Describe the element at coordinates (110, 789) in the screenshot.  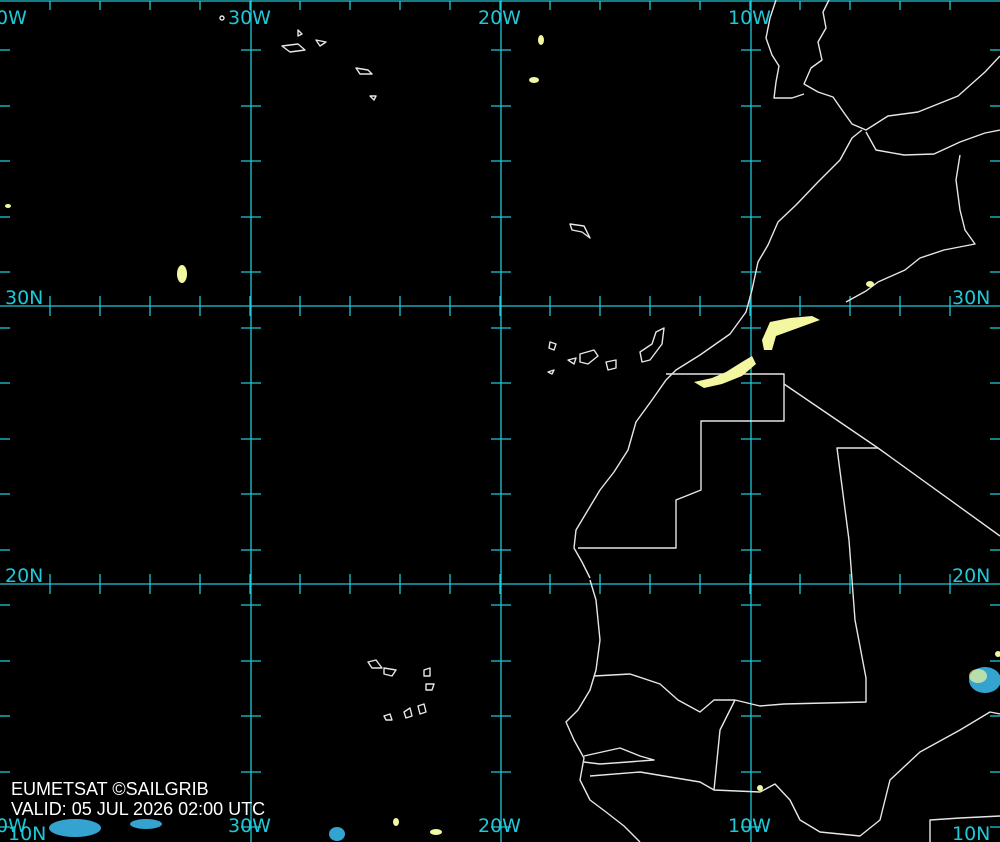
I see `credit-line: EUMETSAT ©SAILGRIB` at that location.